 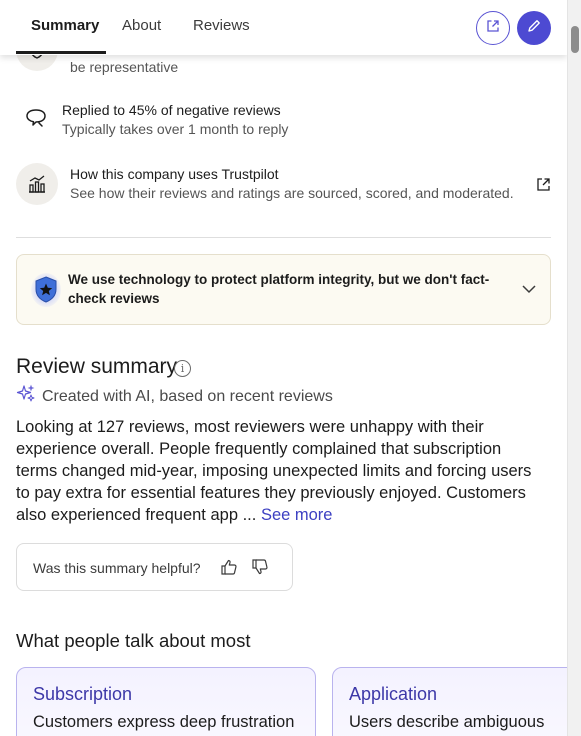 What do you see at coordinates (447, 722) in the screenshot?
I see `topic-card-desc: Users describe ambiguous` at bounding box center [447, 722].